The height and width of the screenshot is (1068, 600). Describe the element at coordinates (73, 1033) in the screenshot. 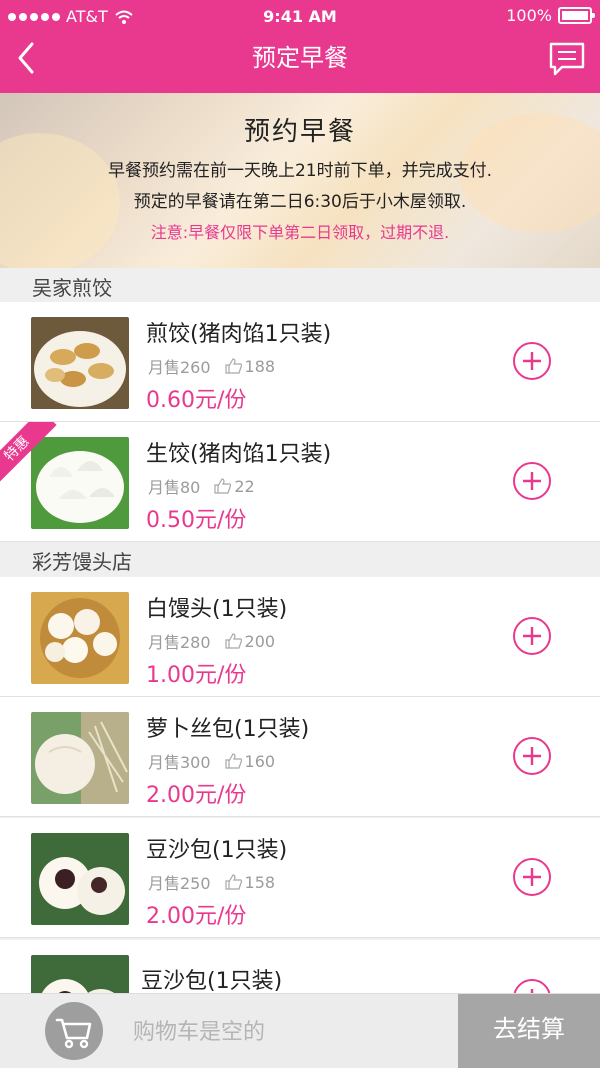

I see `shopping-cart-icon` at that location.